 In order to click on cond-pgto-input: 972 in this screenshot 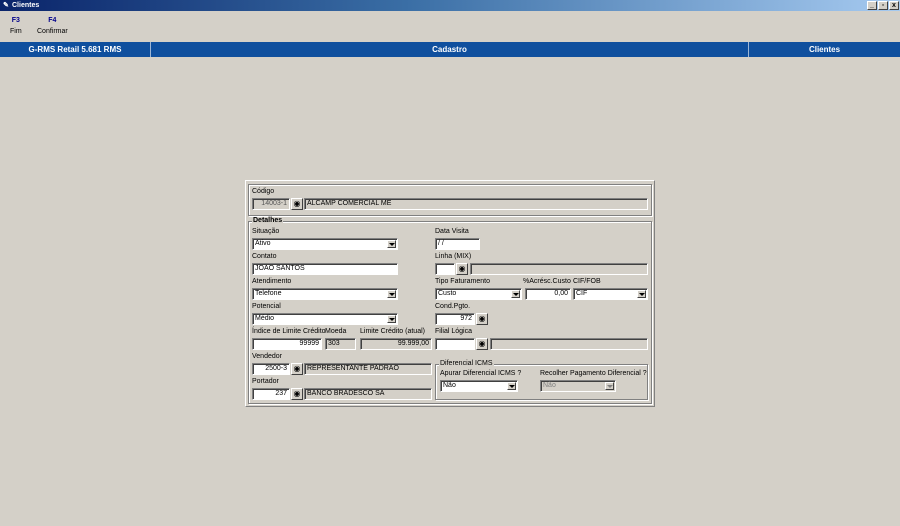, I will do `click(455, 319)`.